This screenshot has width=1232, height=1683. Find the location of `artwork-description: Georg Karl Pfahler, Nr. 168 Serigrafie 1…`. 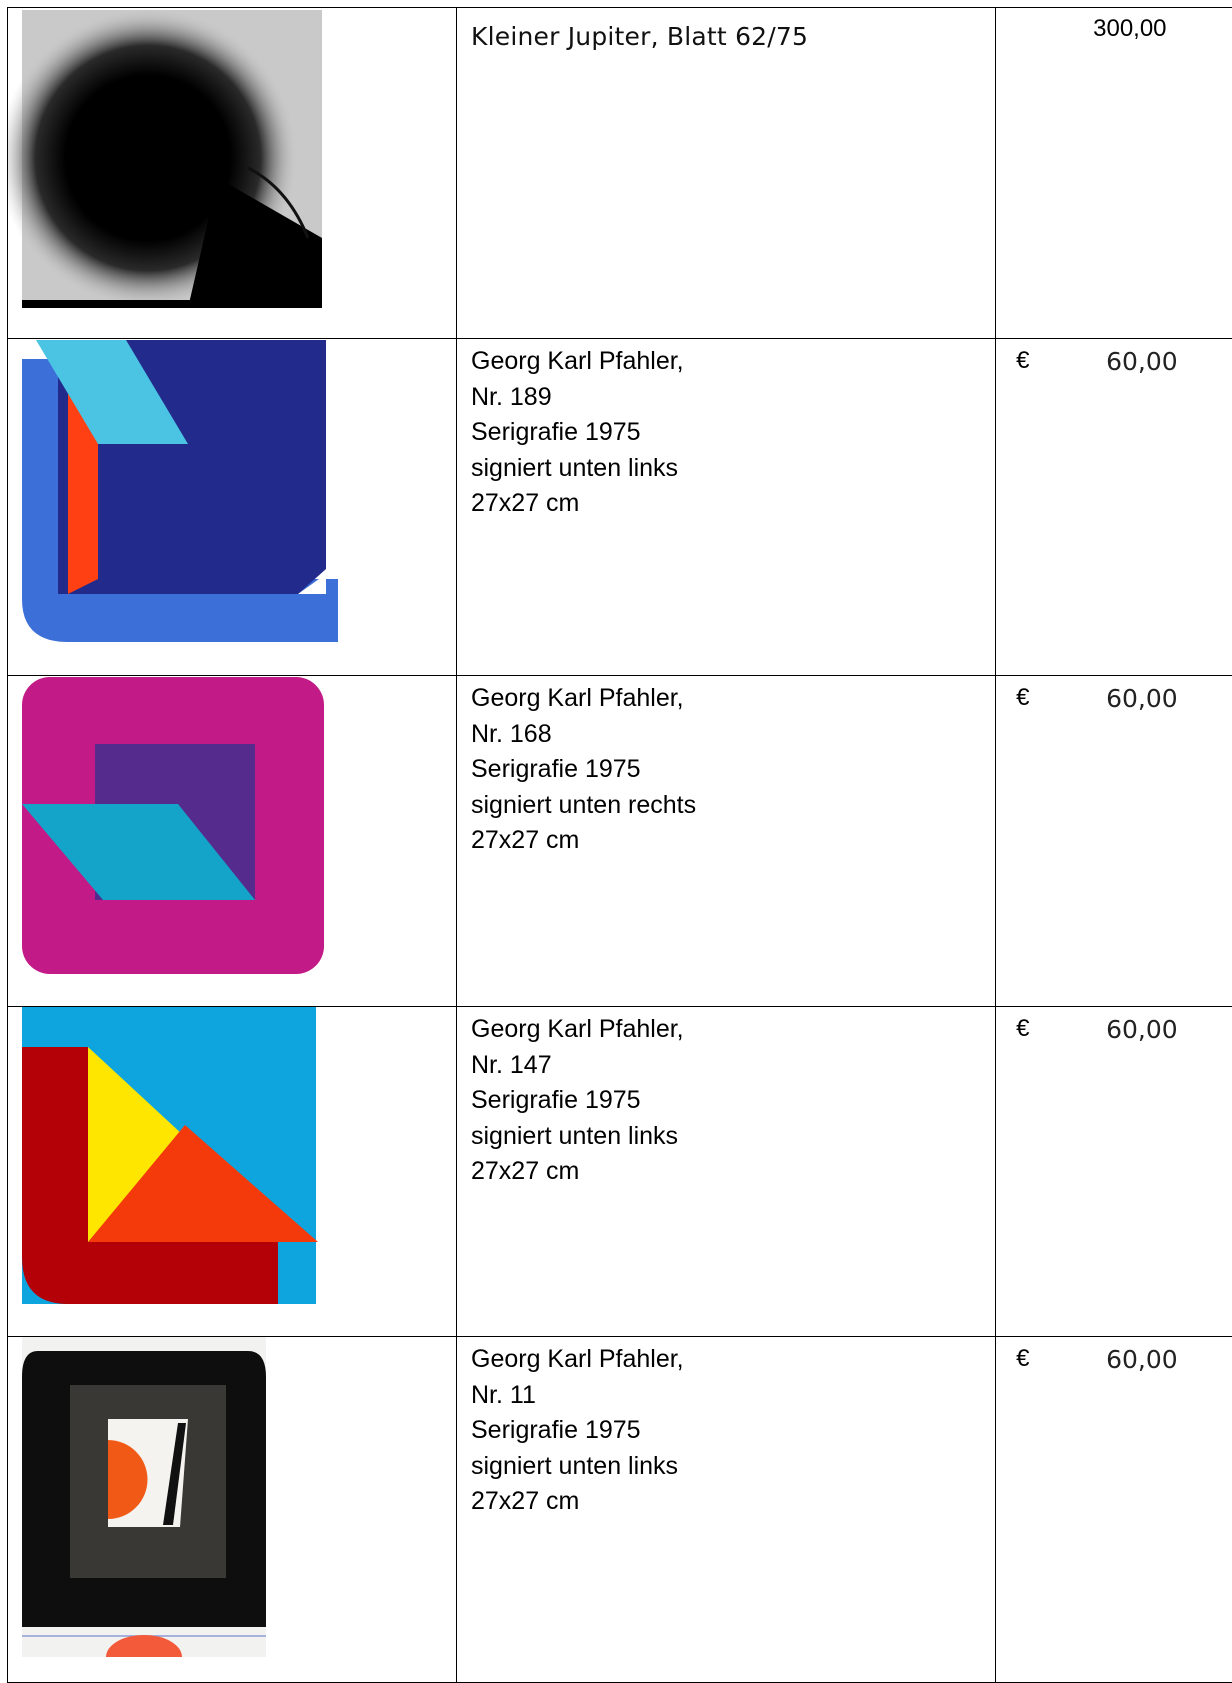

artwork-description: Georg Karl Pfahler, Nr. 168 Serigrafie 1… is located at coordinates (733, 770).